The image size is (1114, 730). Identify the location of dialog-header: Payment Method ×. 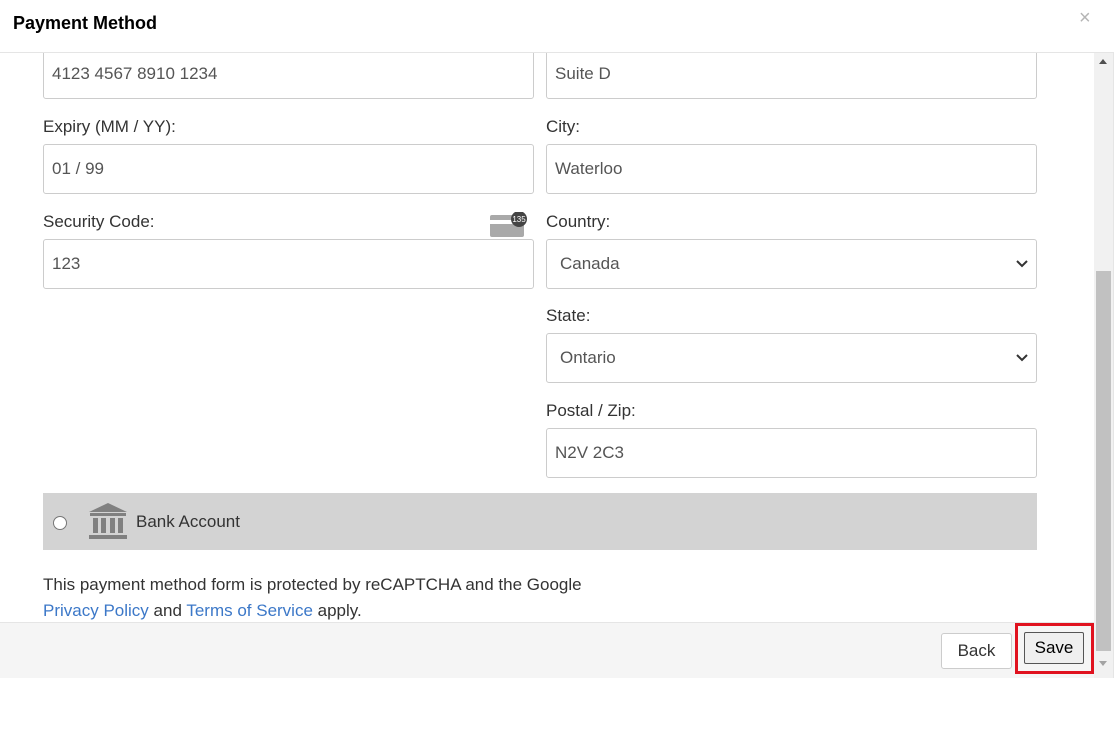
(557, 26).